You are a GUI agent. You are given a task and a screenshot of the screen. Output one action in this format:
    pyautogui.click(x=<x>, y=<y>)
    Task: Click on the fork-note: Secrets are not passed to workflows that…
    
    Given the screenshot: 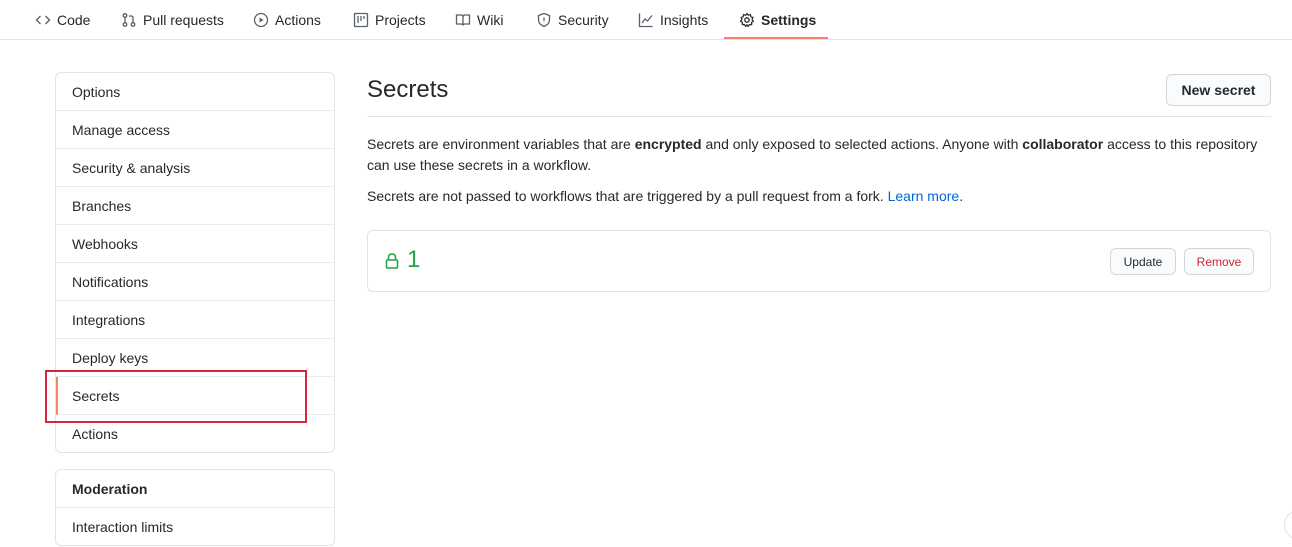 What is the action you would take?
    pyautogui.click(x=822, y=196)
    